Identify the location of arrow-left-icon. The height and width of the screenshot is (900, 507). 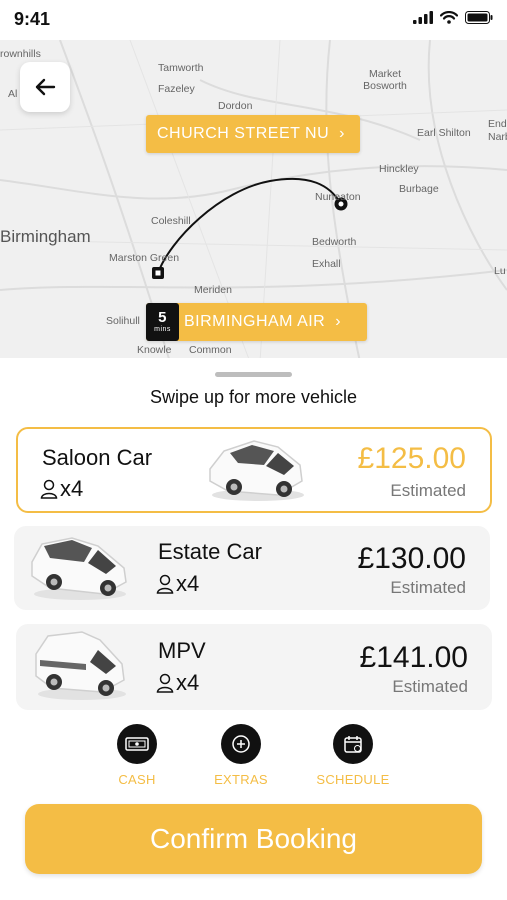
(45, 87).